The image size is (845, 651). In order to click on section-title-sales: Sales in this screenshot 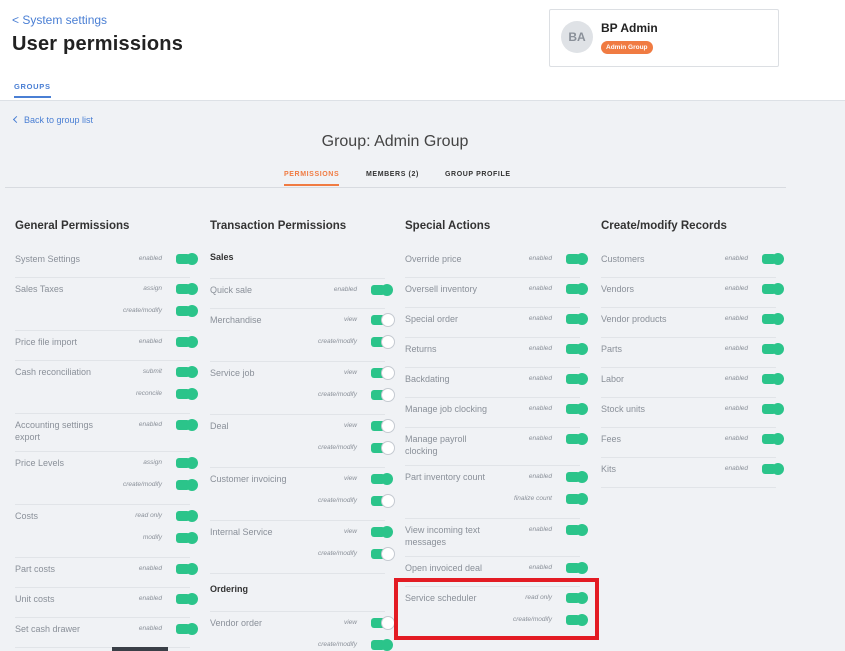, I will do `click(297, 263)`.